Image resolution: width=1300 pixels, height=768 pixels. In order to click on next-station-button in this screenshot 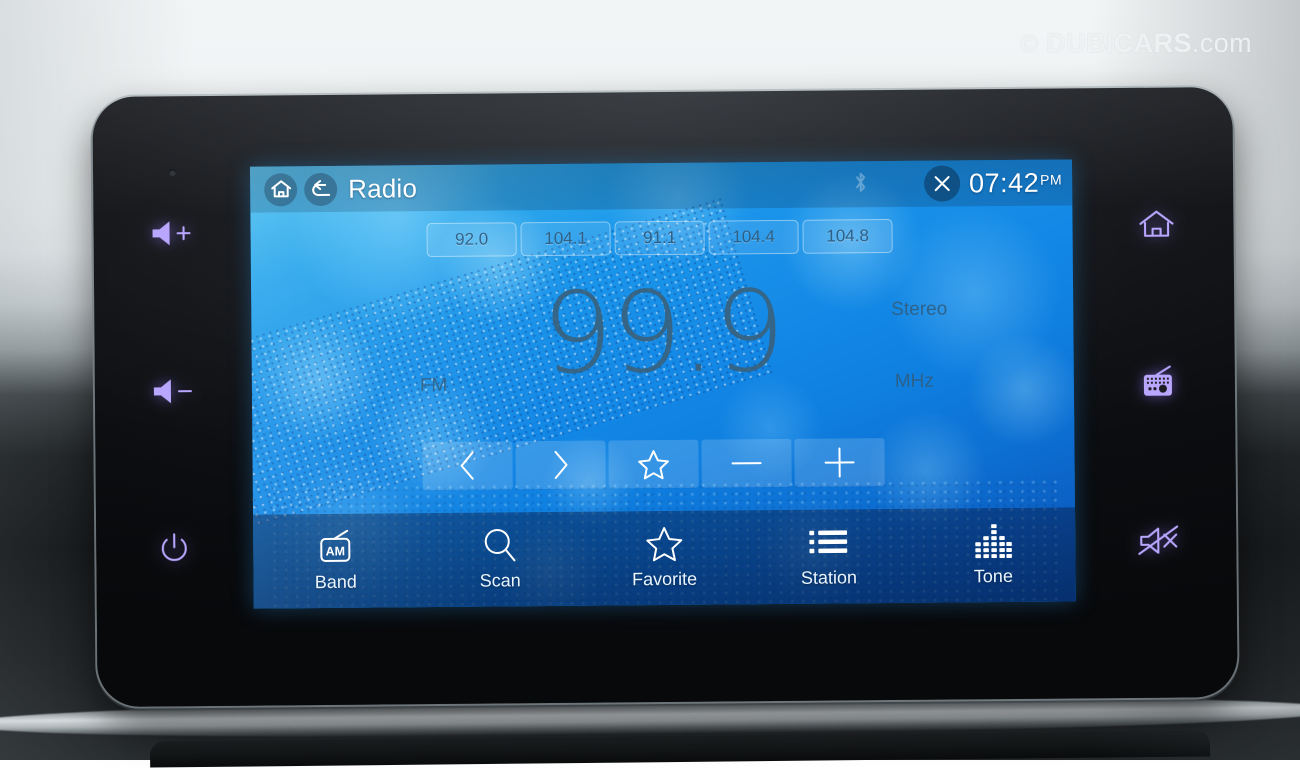, I will do `click(560, 465)`.